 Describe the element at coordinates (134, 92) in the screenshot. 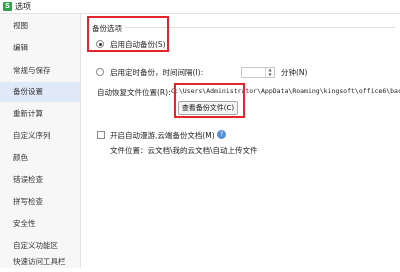

I see `recover-location-label: 自动恢复文件位置(R):` at that location.